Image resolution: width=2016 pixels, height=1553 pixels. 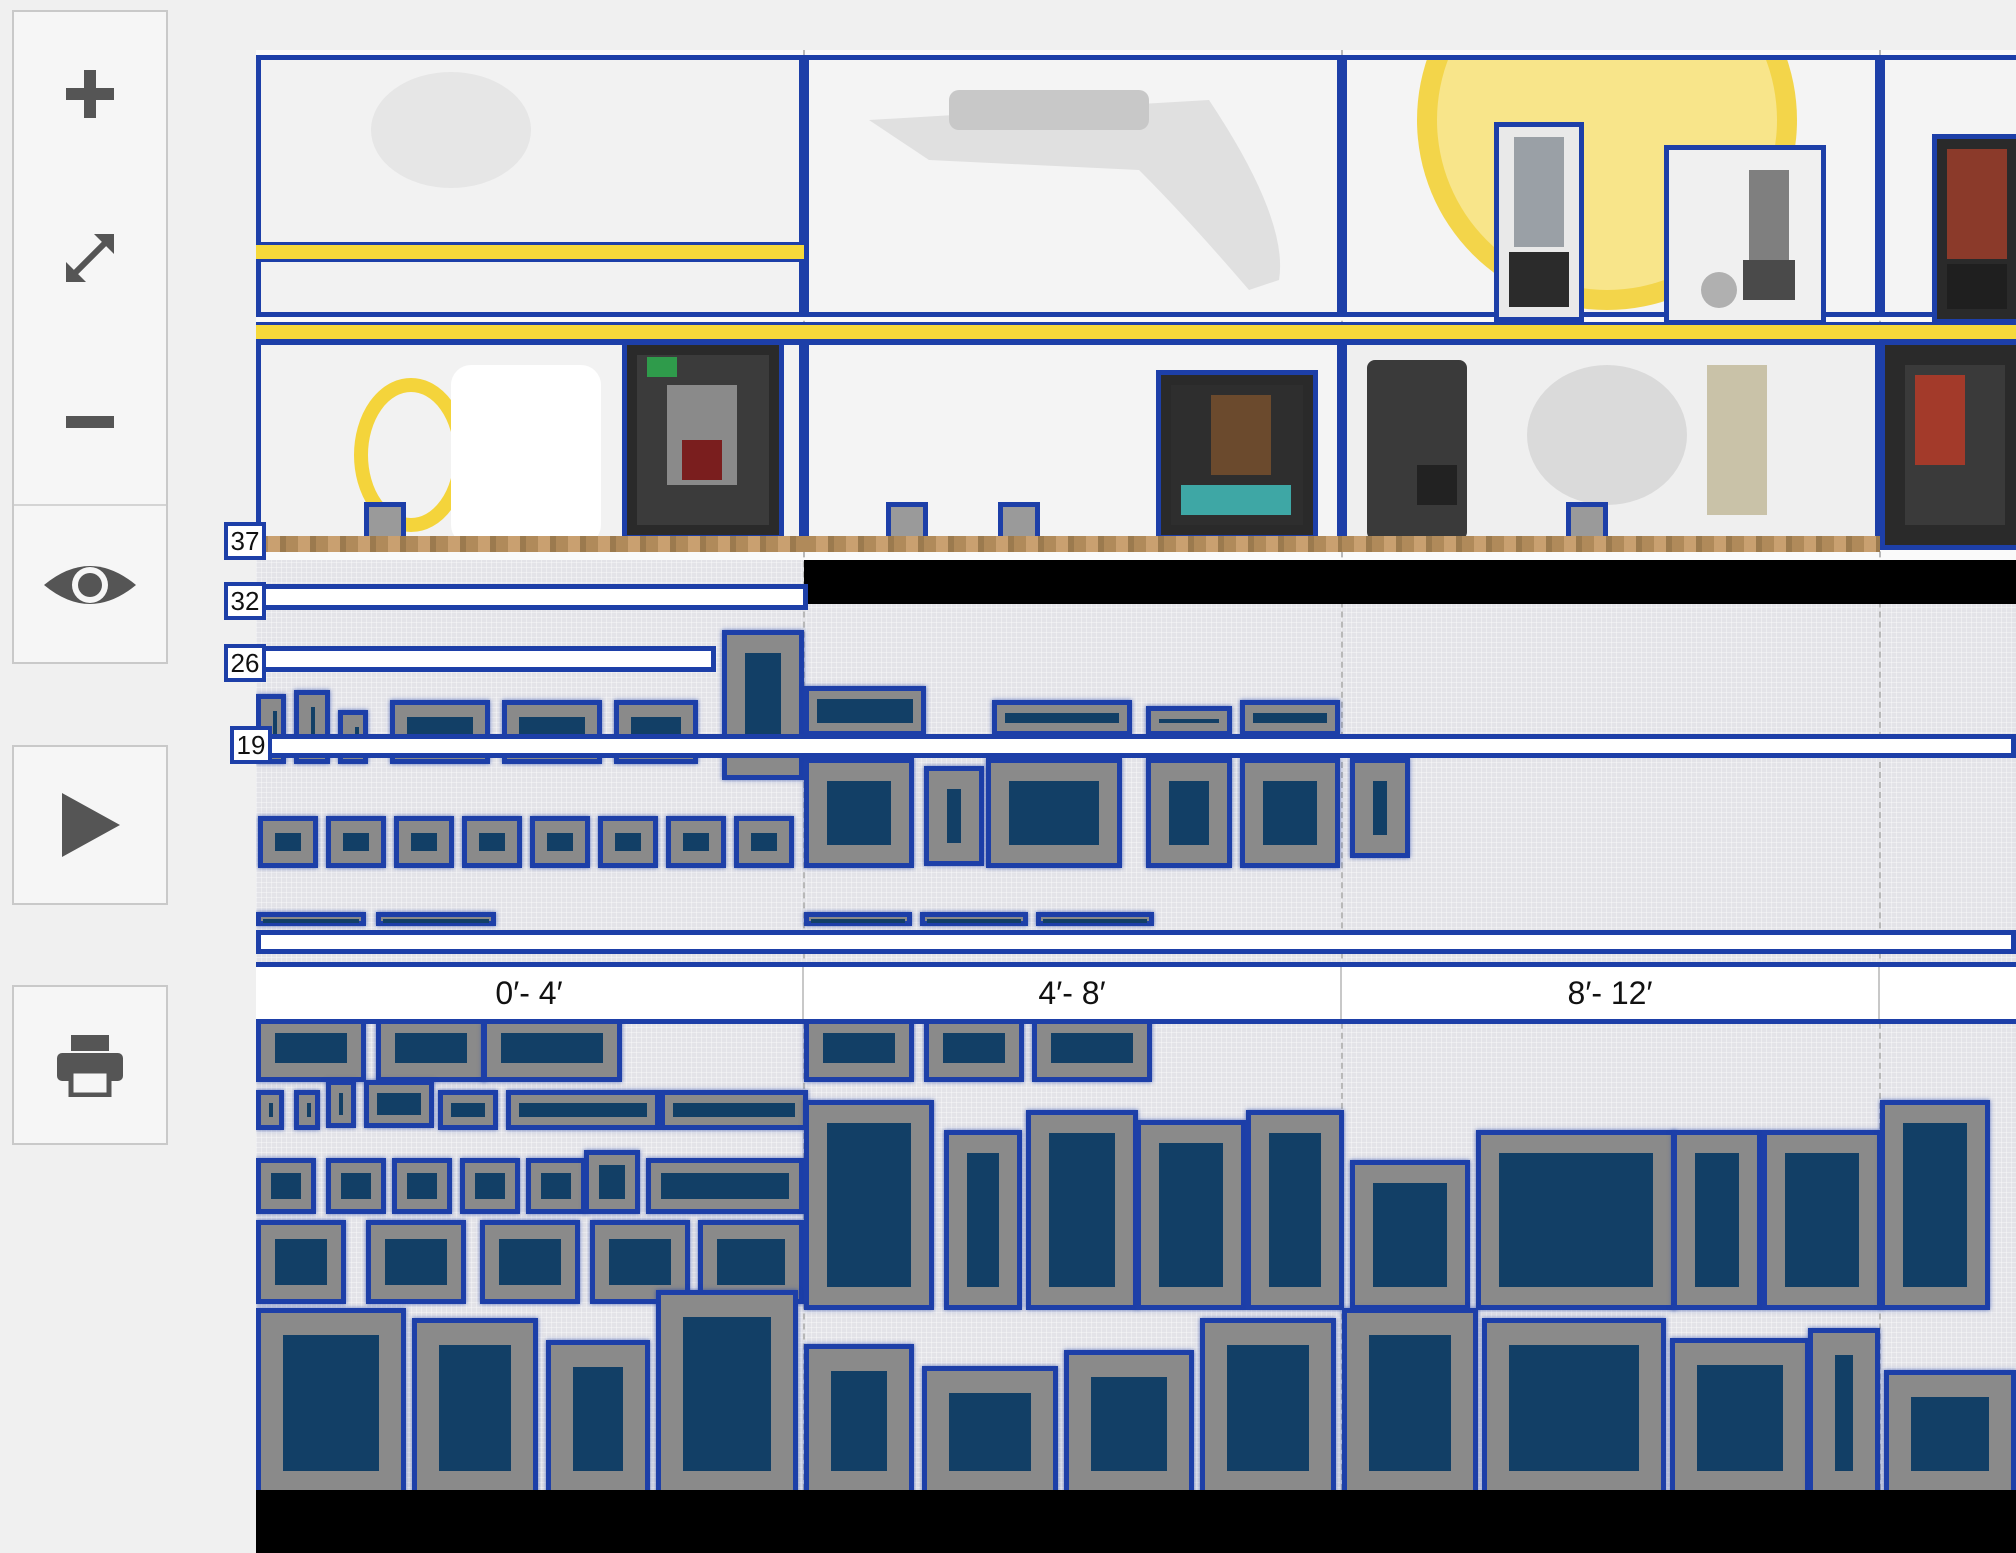 I want to click on toggle-view-button, so click(x=90, y=584).